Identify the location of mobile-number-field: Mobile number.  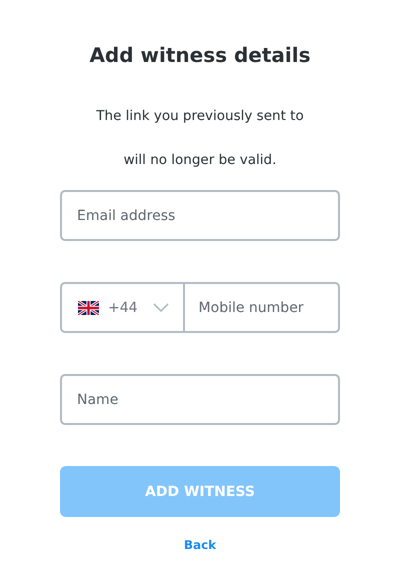
(262, 307).